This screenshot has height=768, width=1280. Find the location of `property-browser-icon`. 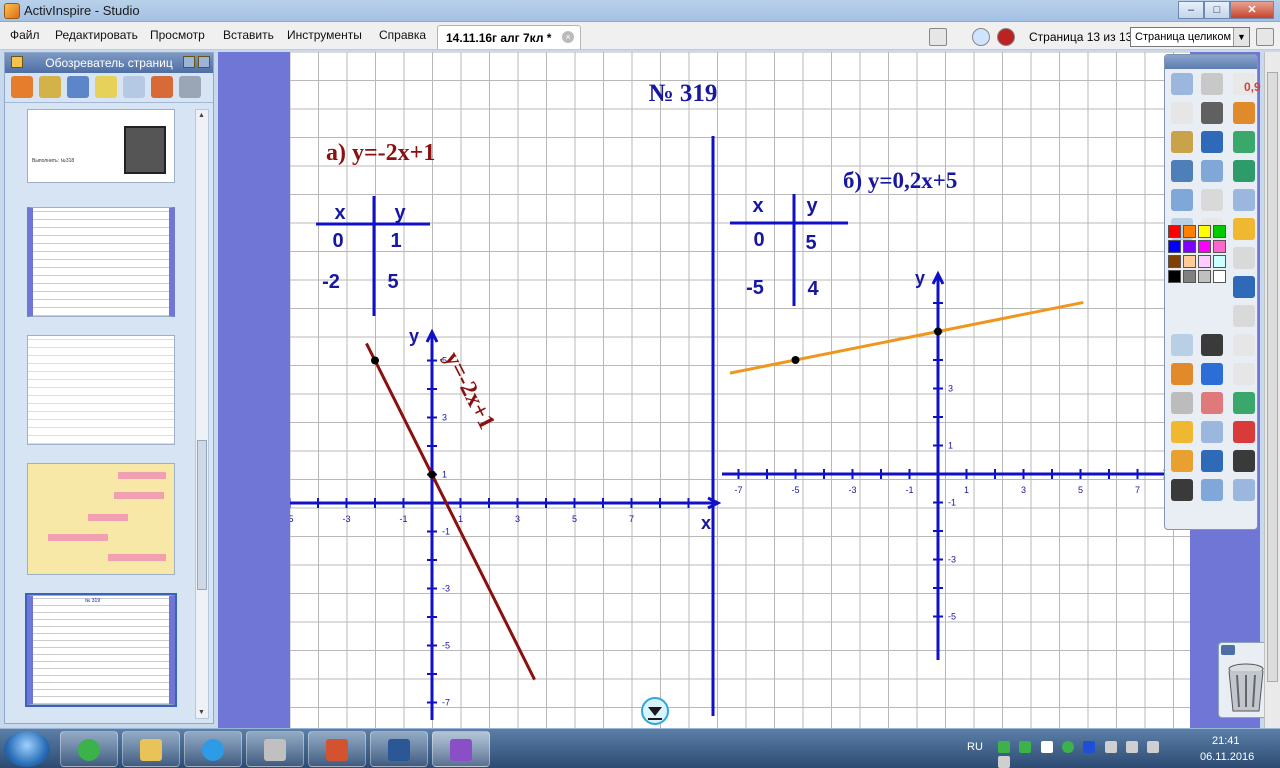

property-browser-icon is located at coordinates (134, 87).